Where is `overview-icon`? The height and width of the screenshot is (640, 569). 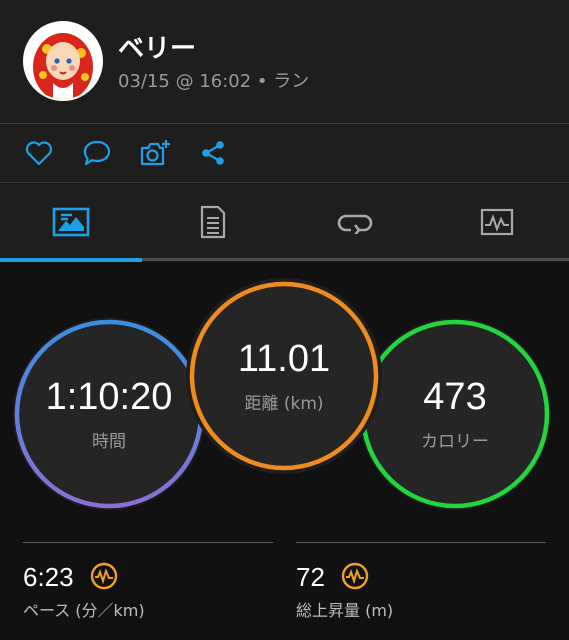 overview-icon is located at coordinates (71, 222).